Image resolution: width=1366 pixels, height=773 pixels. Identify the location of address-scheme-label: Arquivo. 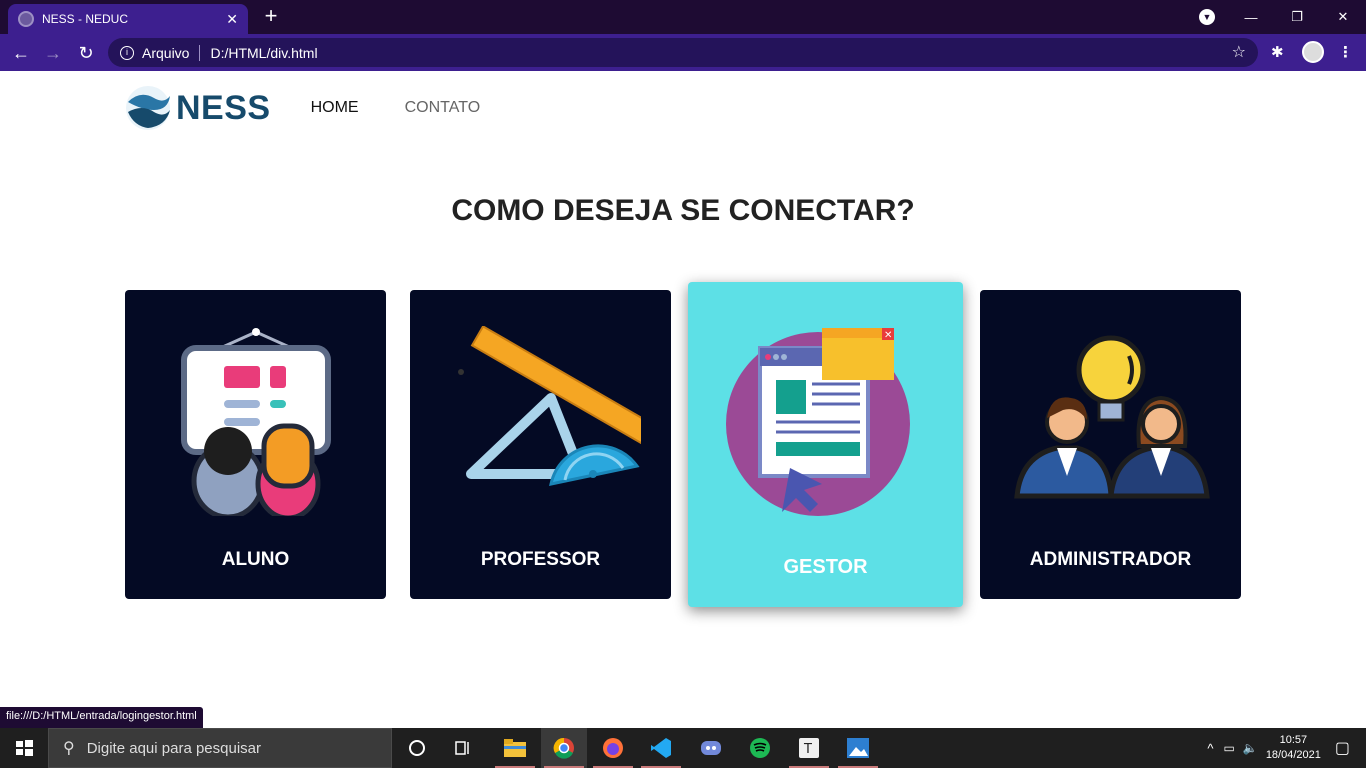
(166, 52).